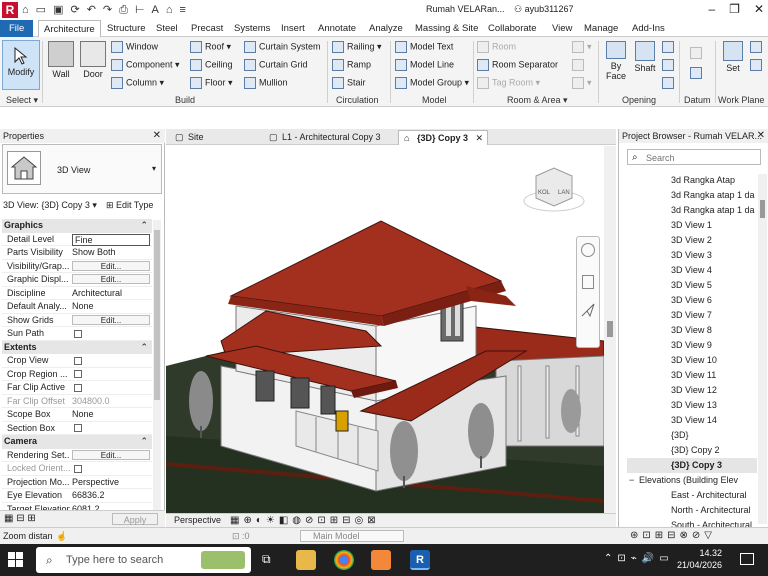  I want to click on restore-icon: ❐, so click(734, 9).